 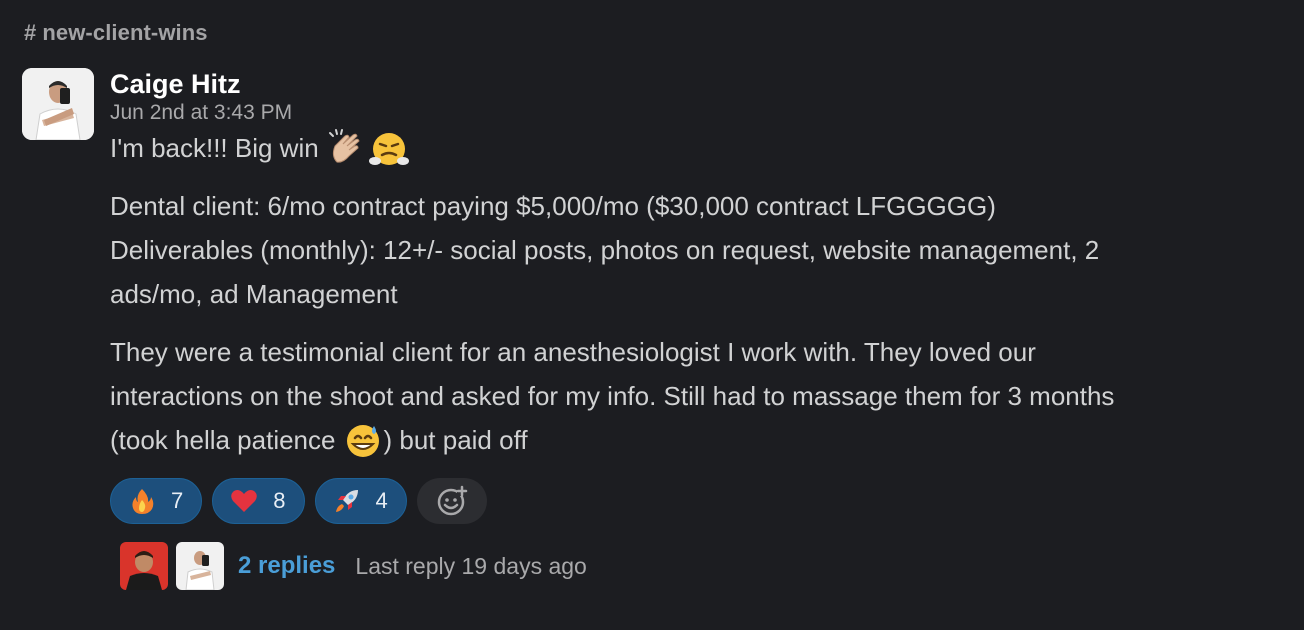 I want to click on fire-icon, so click(x=143, y=501).